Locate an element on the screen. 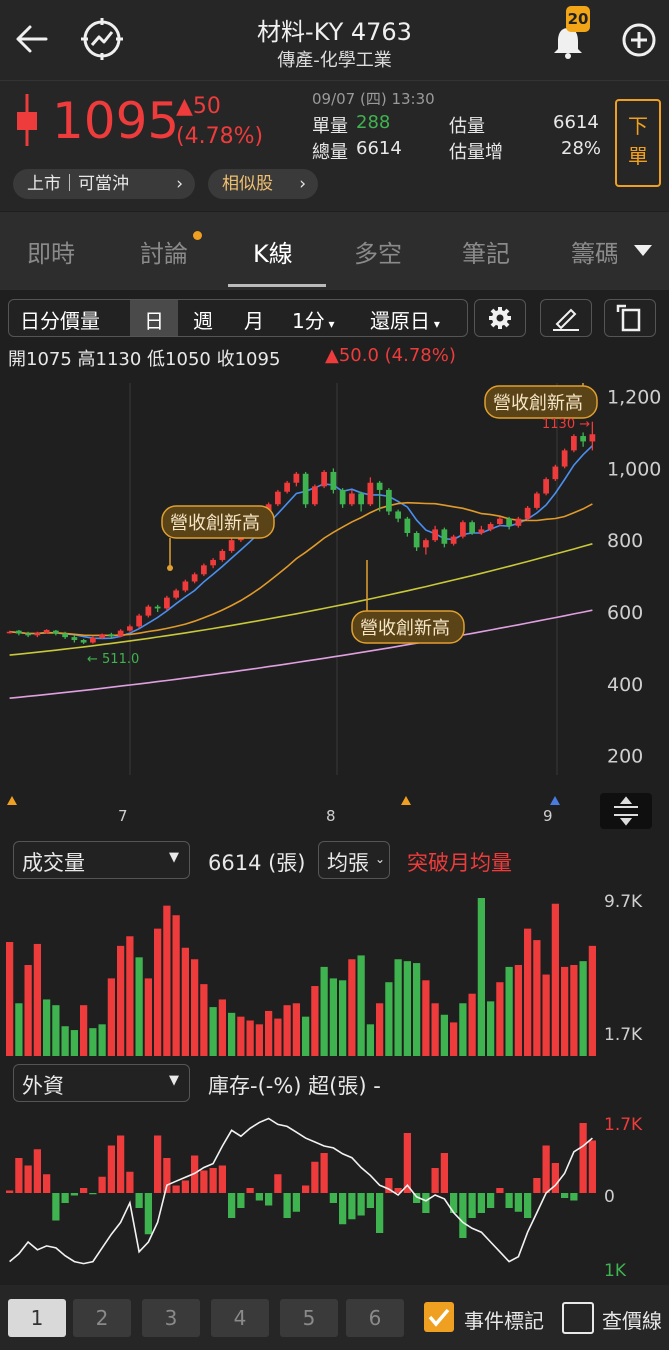 The width and height of the screenshot is (669, 1350). ohlc-summary: 開1075 高1130 低1050 收1095 is located at coordinates (144, 359).